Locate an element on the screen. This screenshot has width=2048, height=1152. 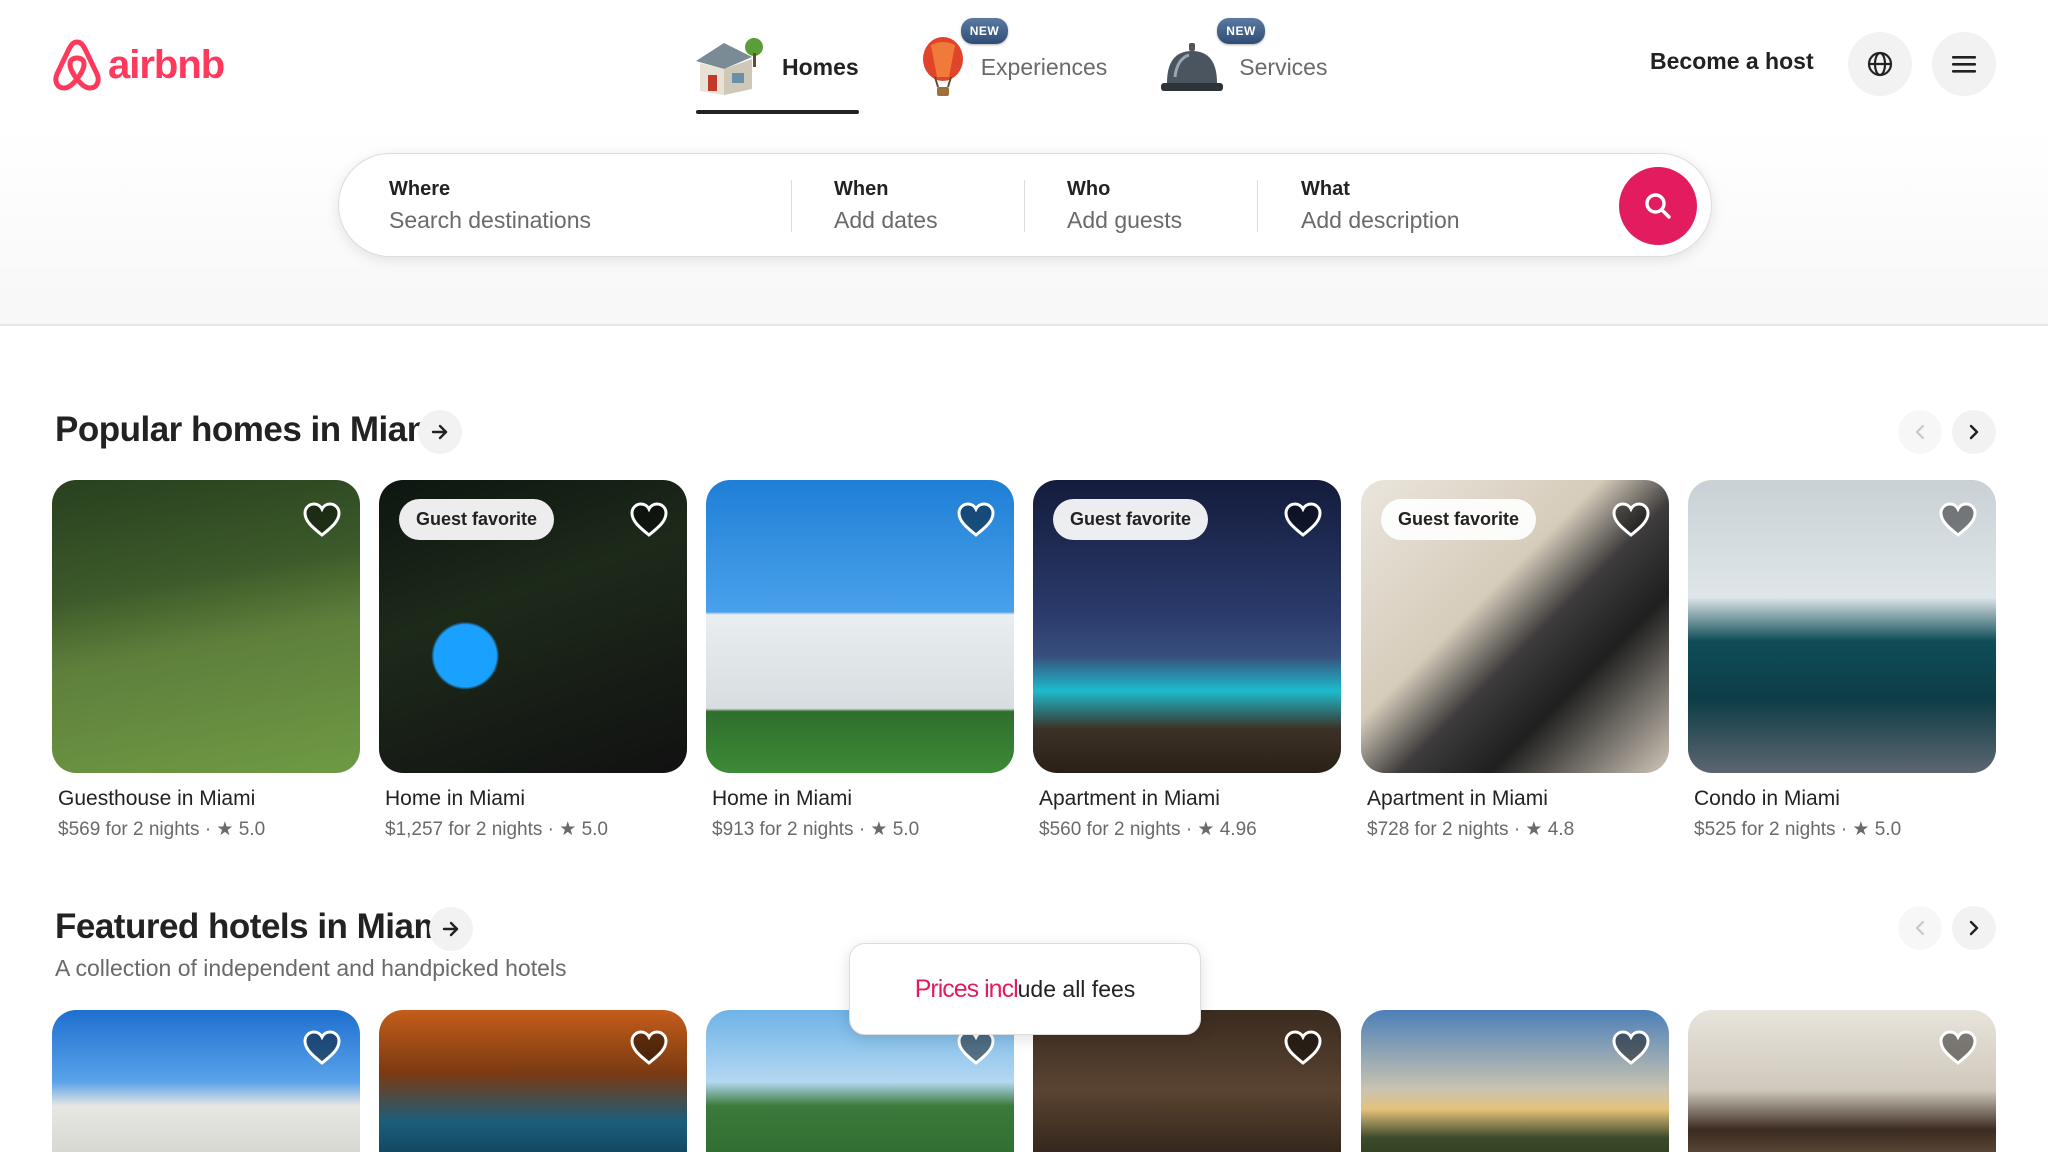
main-menu-button is located at coordinates (1964, 64).